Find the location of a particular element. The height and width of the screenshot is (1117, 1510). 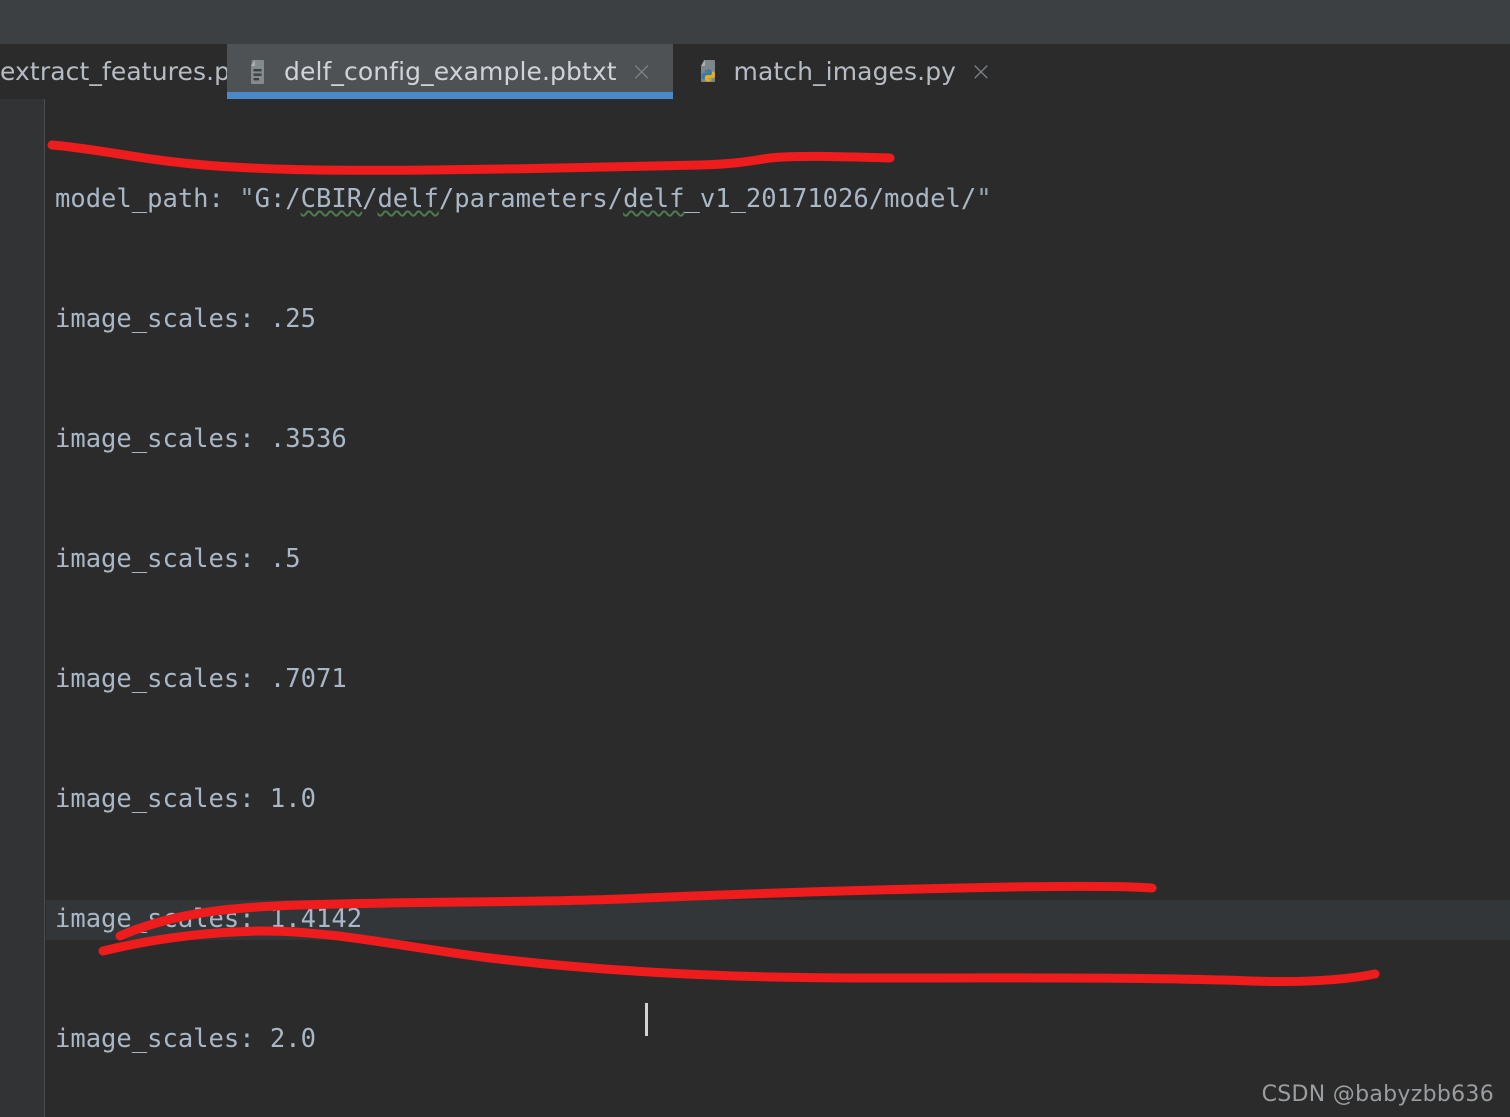

tab-extract-features-py: extract_features.py × is located at coordinates (140, 71).